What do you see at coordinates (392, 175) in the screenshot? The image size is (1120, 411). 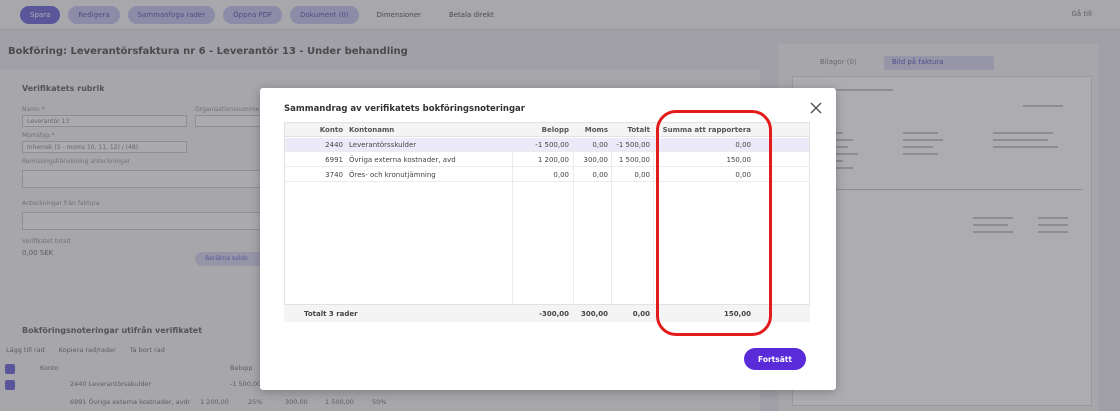 I see `kontonamn-cell: Öres- och kronutjämning` at bounding box center [392, 175].